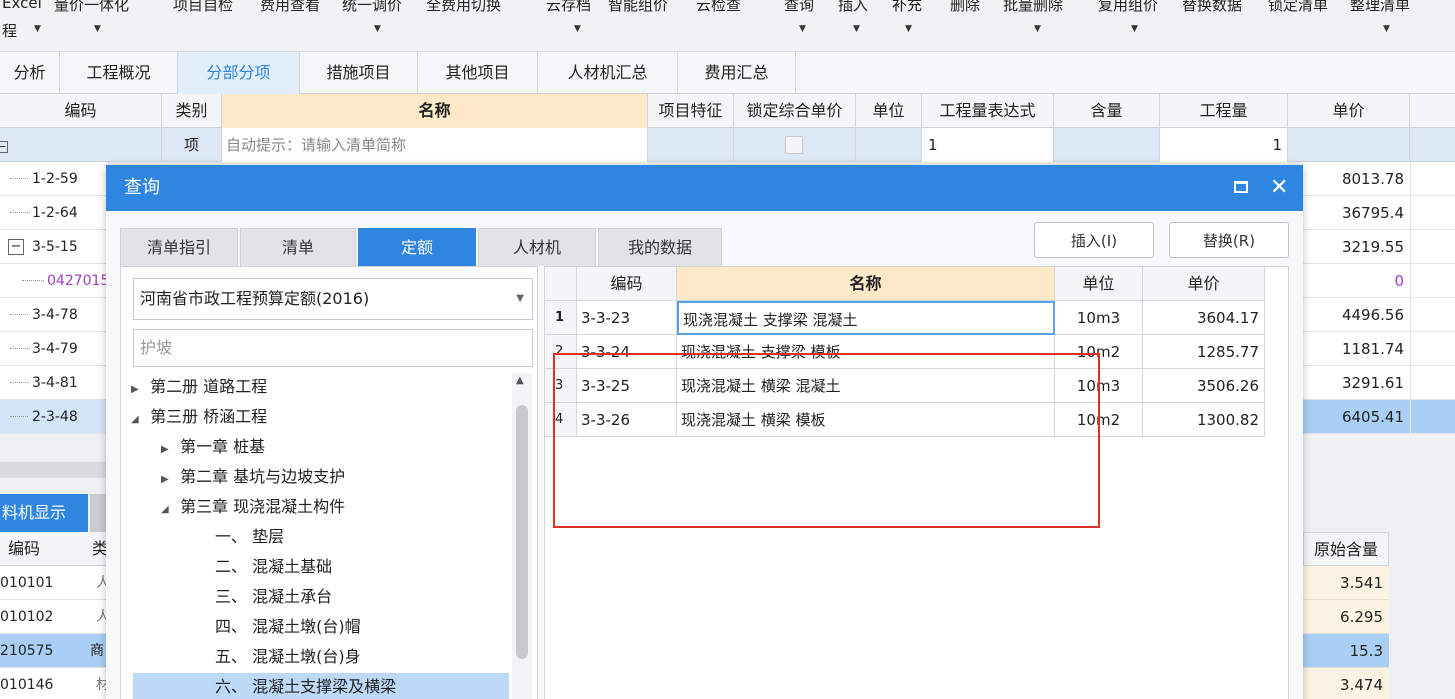 The image size is (1455, 699). What do you see at coordinates (1346, 683) in the screenshot?
I see `original-content-cell: 3.474` at bounding box center [1346, 683].